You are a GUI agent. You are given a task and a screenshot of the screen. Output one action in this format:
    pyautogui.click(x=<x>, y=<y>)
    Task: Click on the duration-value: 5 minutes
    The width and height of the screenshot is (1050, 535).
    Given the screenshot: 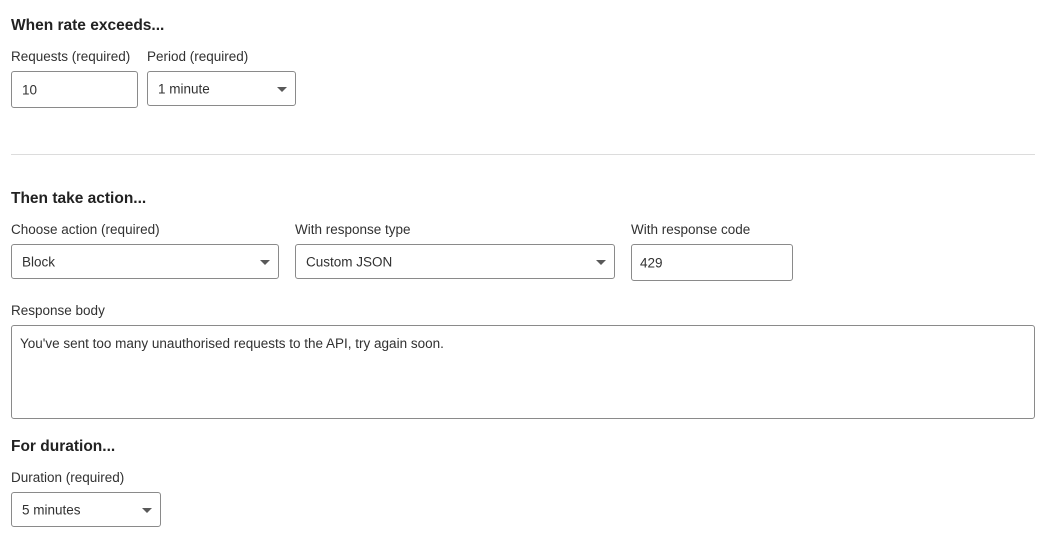 What is the action you would take?
    pyautogui.click(x=51, y=509)
    